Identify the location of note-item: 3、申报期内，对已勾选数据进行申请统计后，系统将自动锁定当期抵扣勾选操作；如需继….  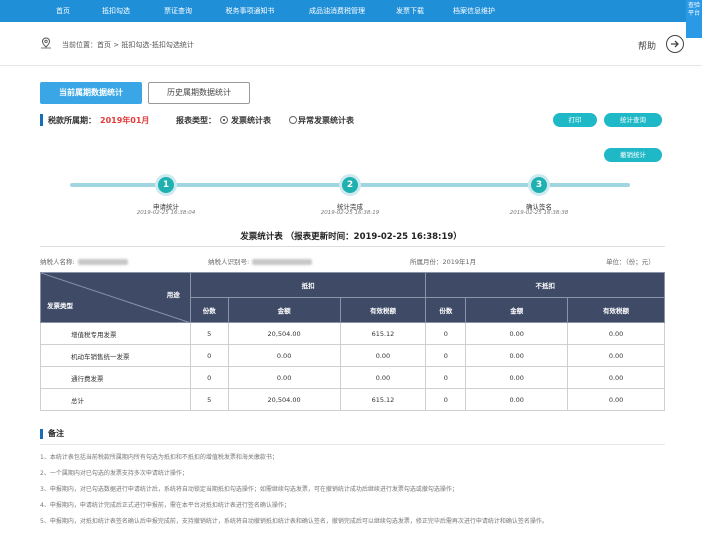
(249, 489).